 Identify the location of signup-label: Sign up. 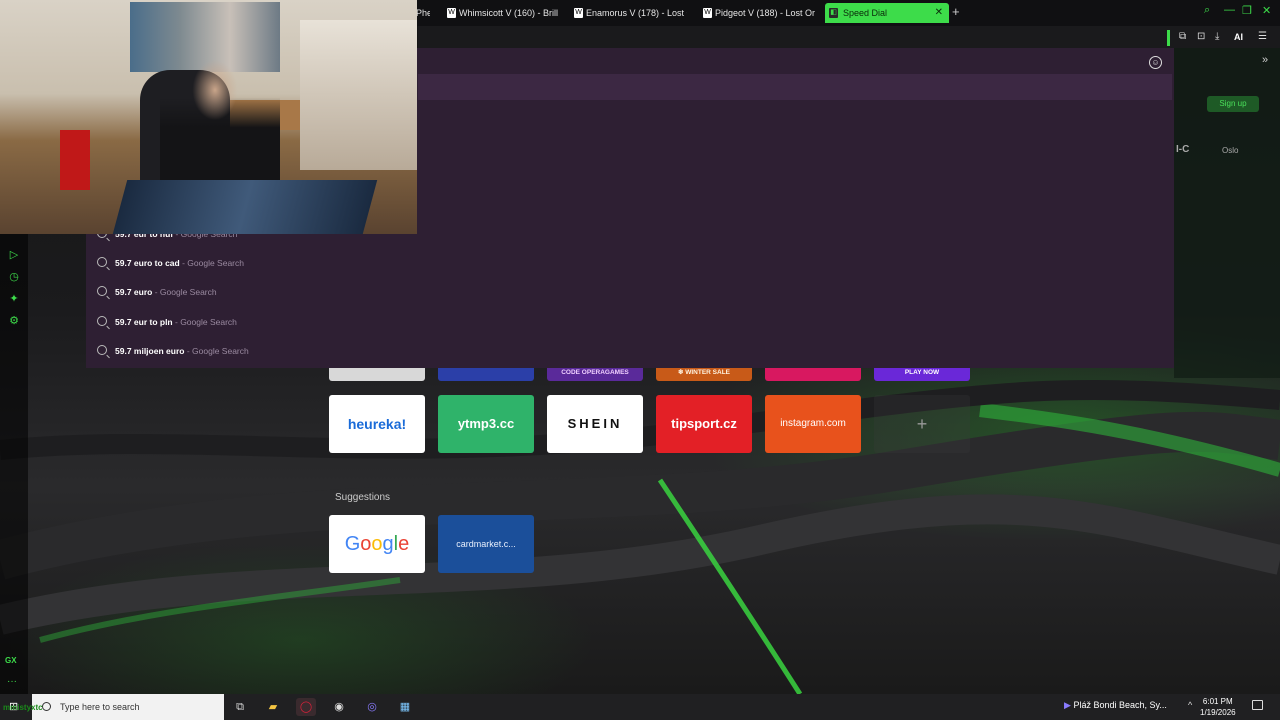
(1233, 103).